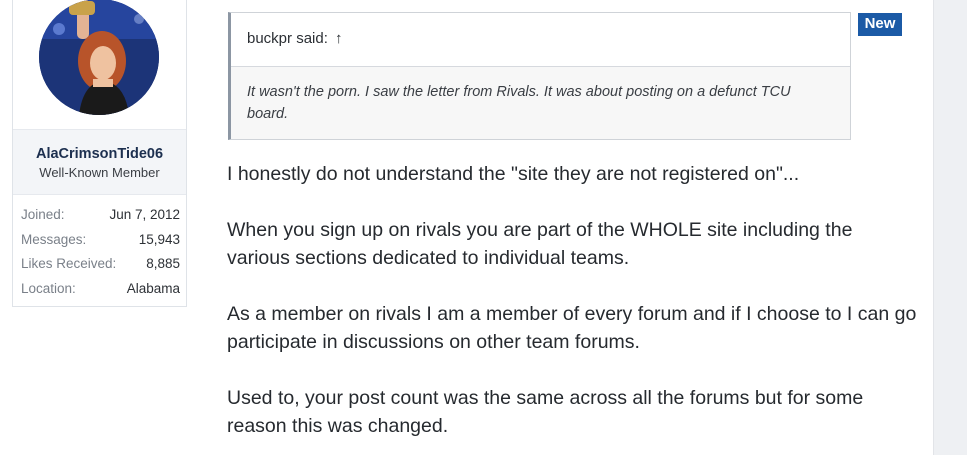 This screenshot has width=967, height=455. Describe the element at coordinates (100, 291) in the screenshot. I see `stat-location: Location: Alabama` at that location.